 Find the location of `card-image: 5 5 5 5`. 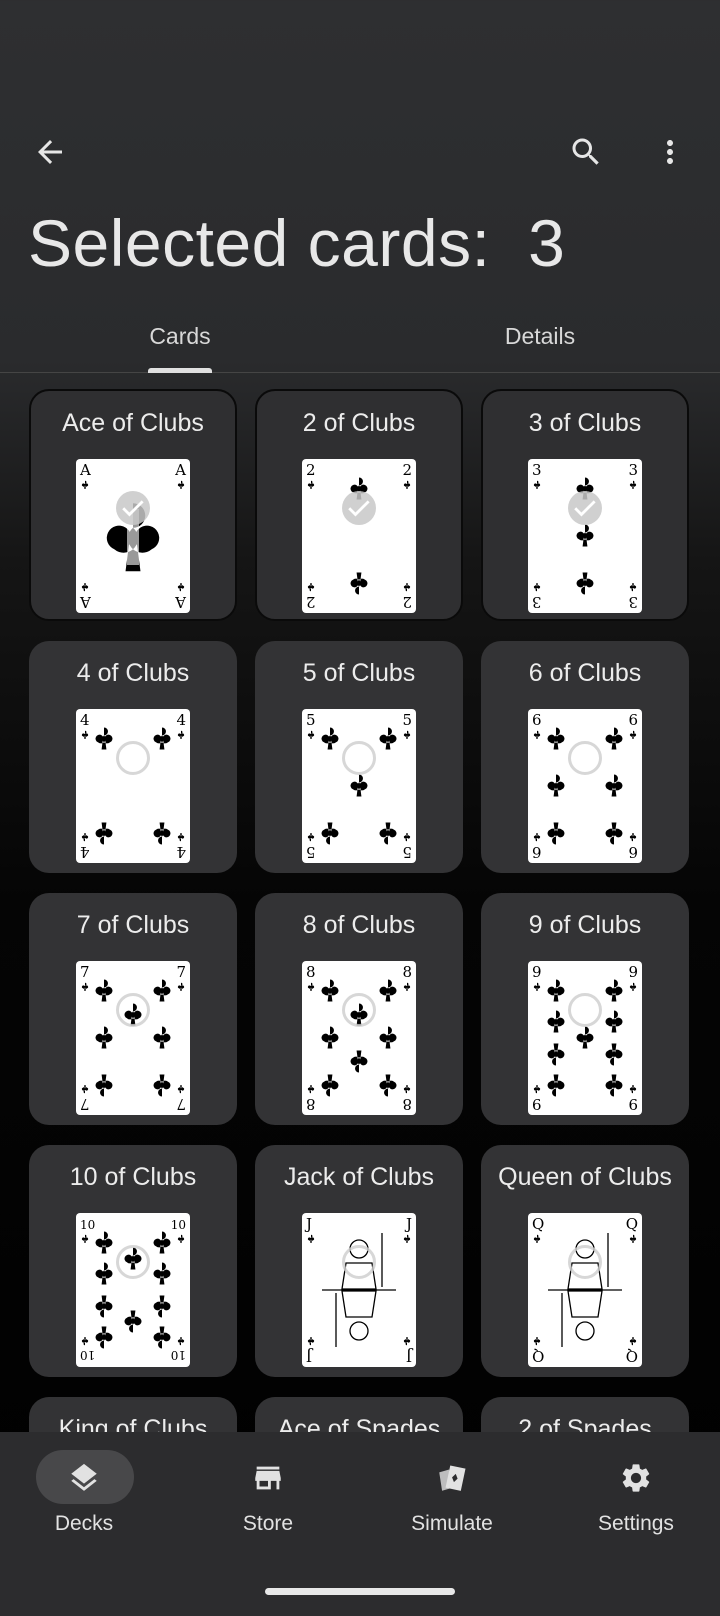

card-image: 5 5 5 5 is located at coordinates (359, 786).